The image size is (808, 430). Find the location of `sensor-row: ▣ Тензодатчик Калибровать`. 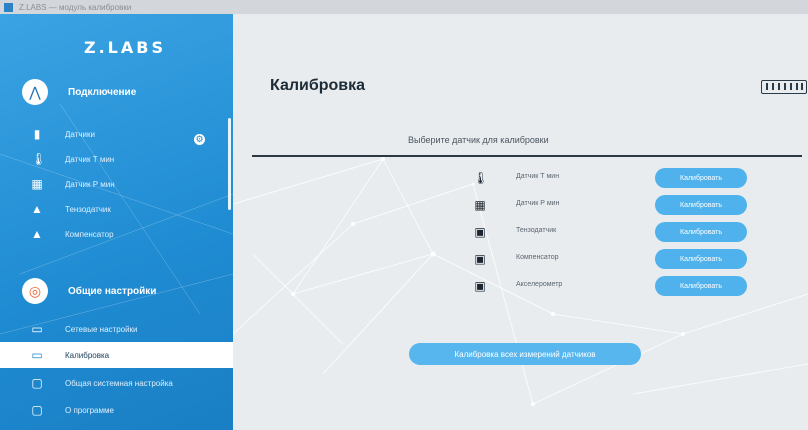

sensor-row: ▣ Тензодатчик Калибровать is located at coordinates (520, 232).